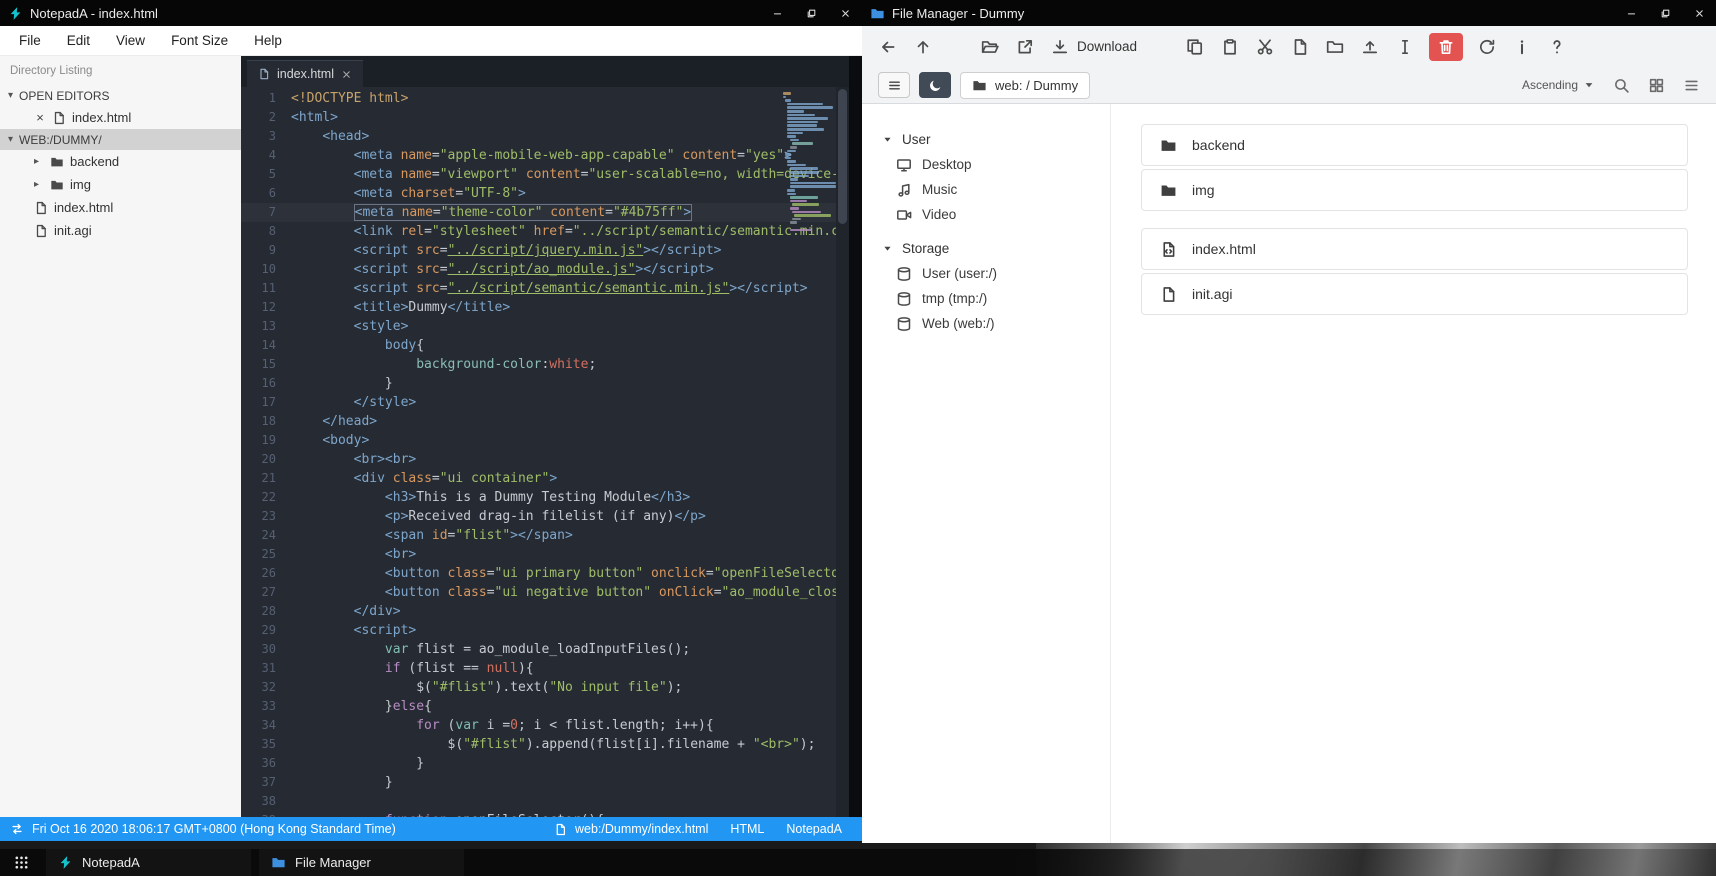 This screenshot has width=1716, height=876. I want to click on search-icon, so click(1621, 85).